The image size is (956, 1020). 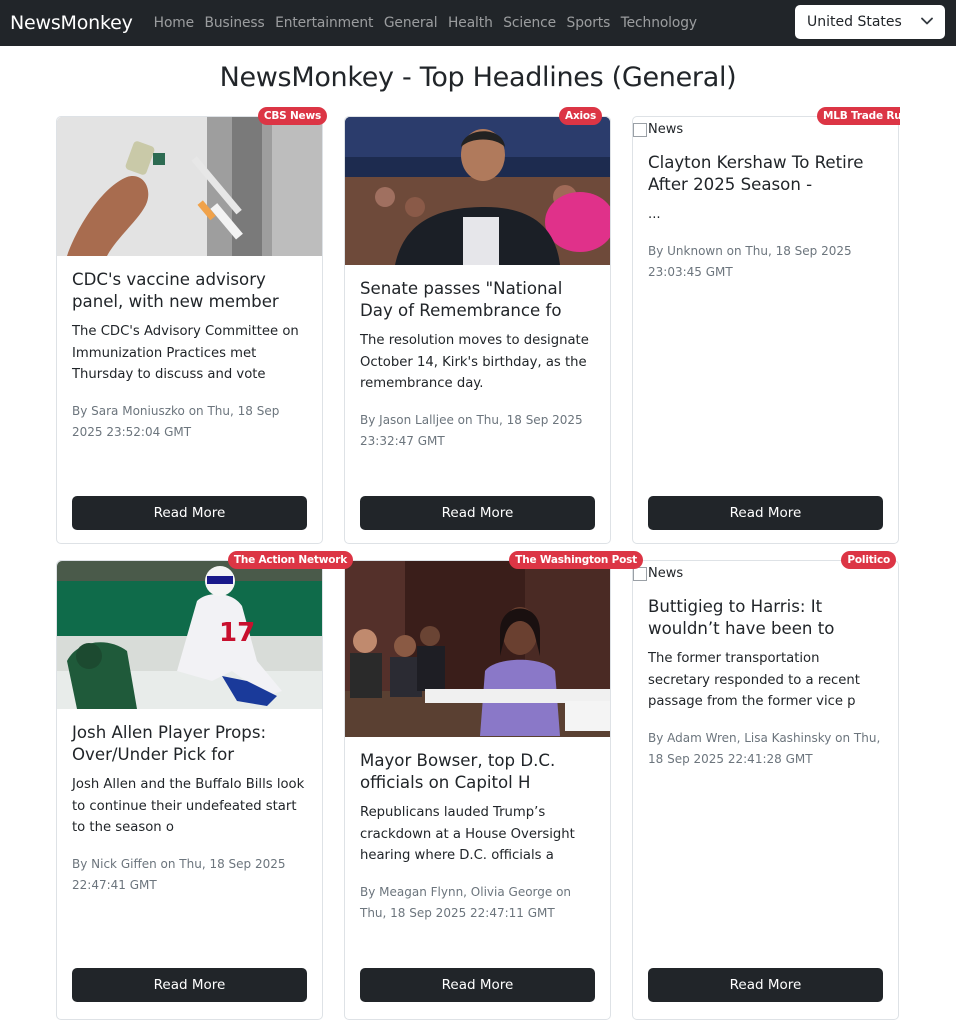 What do you see at coordinates (576, 560) in the screenshot?
I see `source-badge: The Washington Post` at bounding box center [576, 560].